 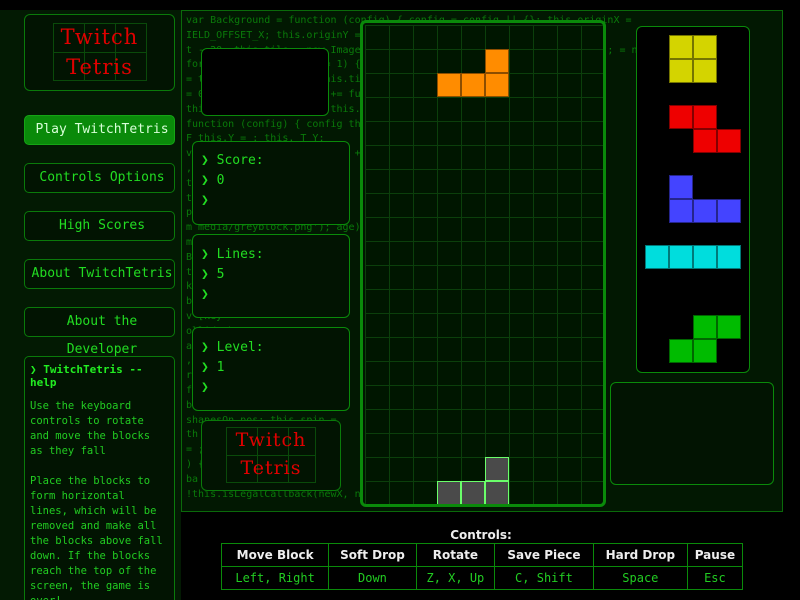 I want to click on logo-line-1: Twitch, so click(x=99, y=37).